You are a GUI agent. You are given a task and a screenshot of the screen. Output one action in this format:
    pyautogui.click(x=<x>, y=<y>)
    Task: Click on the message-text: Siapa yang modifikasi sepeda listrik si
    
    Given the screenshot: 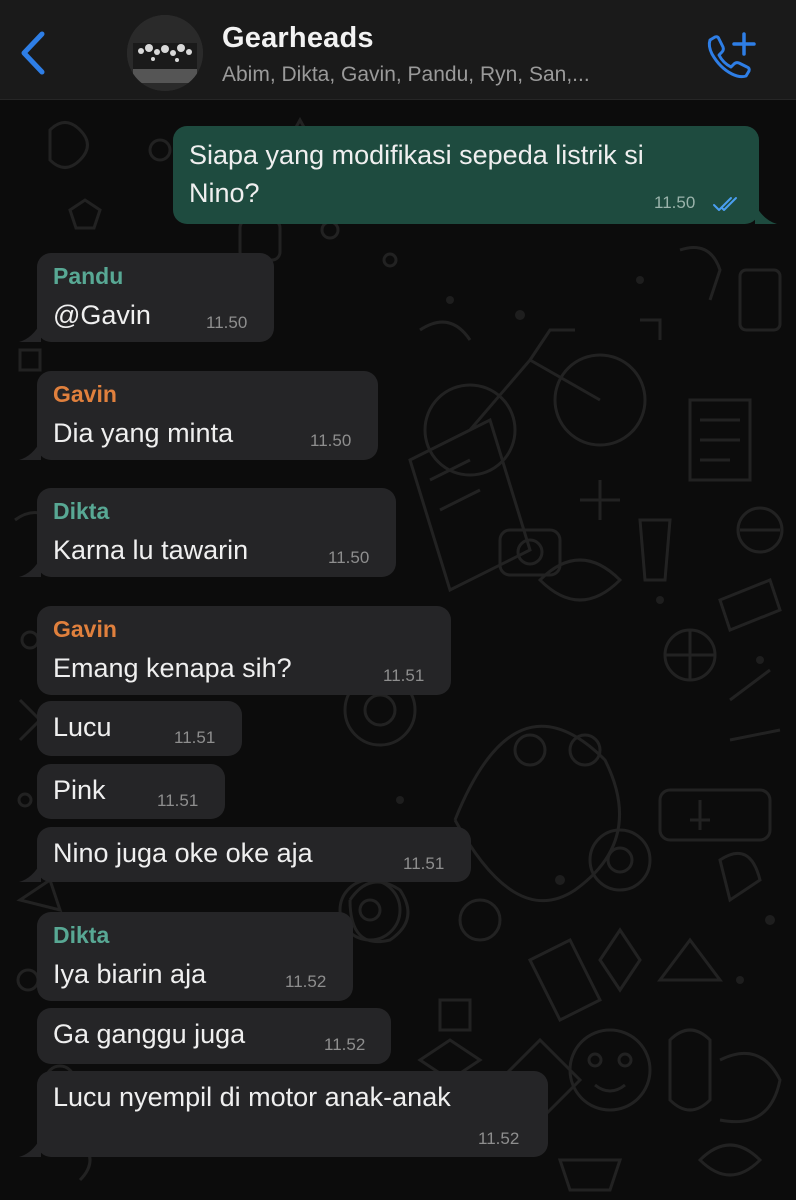 What is the action you would take?
    pyautogui.click(x=416, y=155)
    